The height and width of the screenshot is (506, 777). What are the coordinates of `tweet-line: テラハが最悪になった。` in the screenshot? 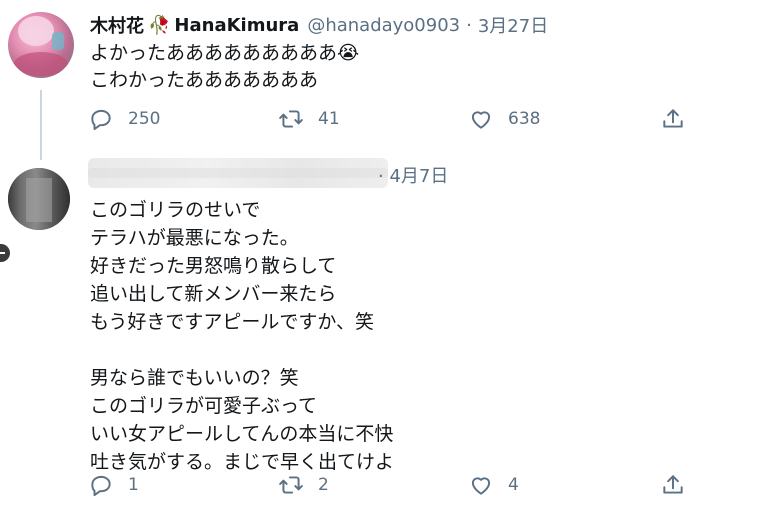 It's located at (194, 238).